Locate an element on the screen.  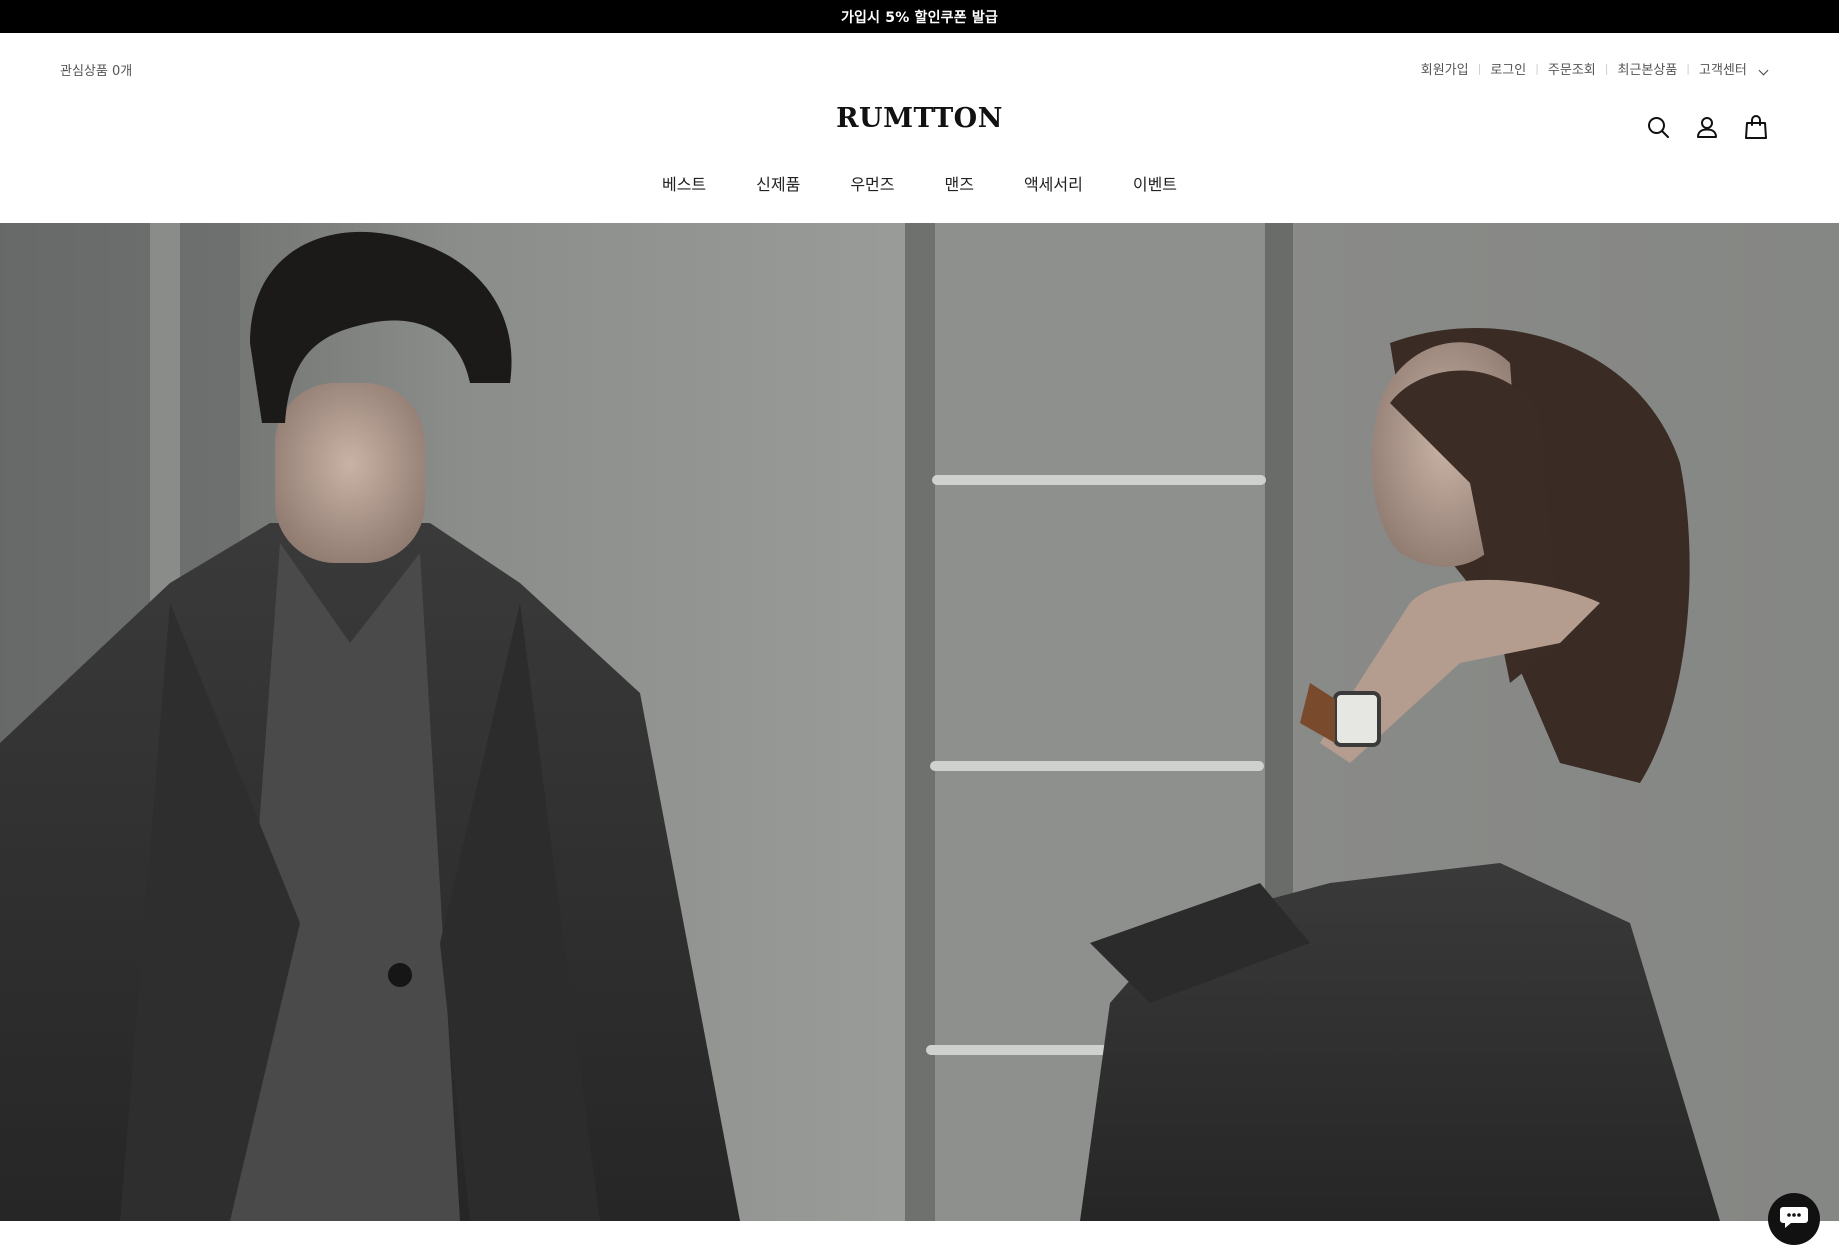
chevron-down-icon is located at coordinates (1763, 70).